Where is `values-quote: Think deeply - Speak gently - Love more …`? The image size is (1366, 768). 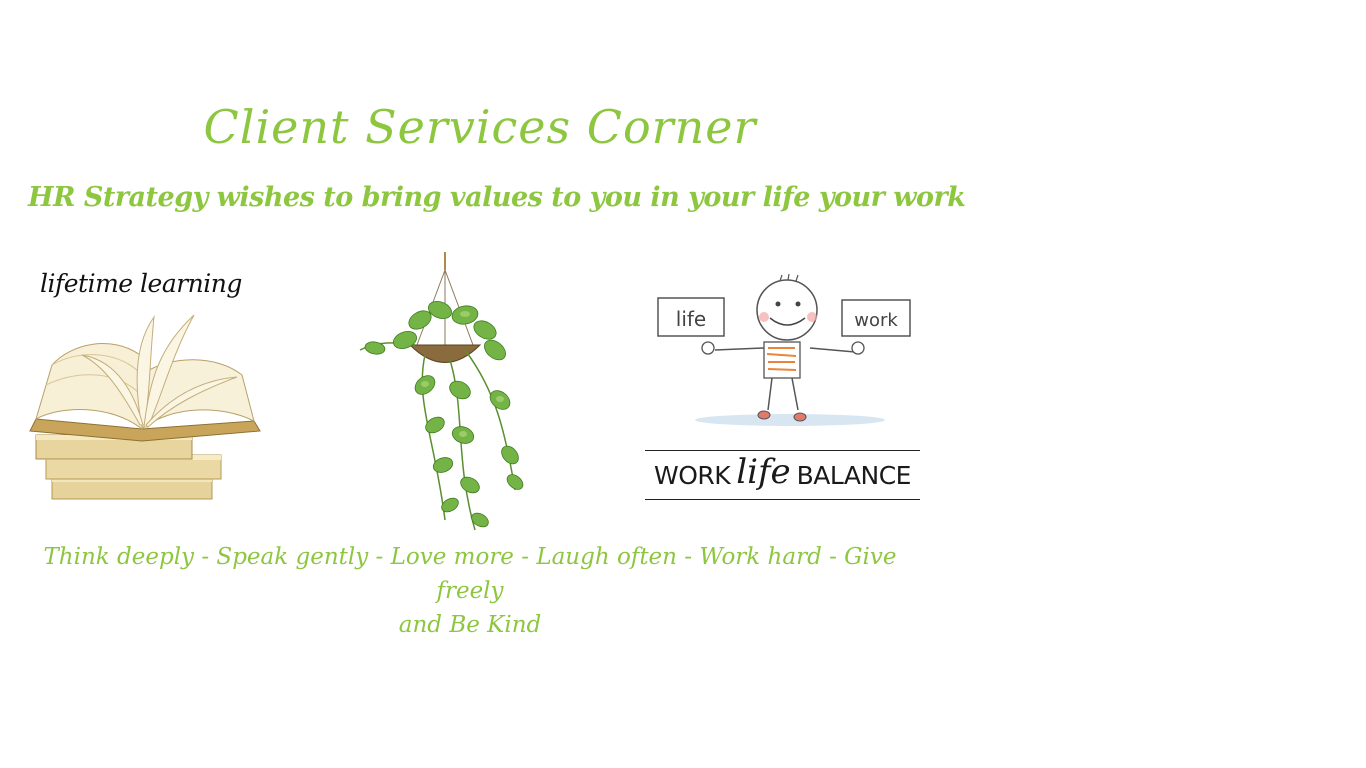 values-quote: Think deeply - Speak gently - Love more … is located at coordinates (470, 591).